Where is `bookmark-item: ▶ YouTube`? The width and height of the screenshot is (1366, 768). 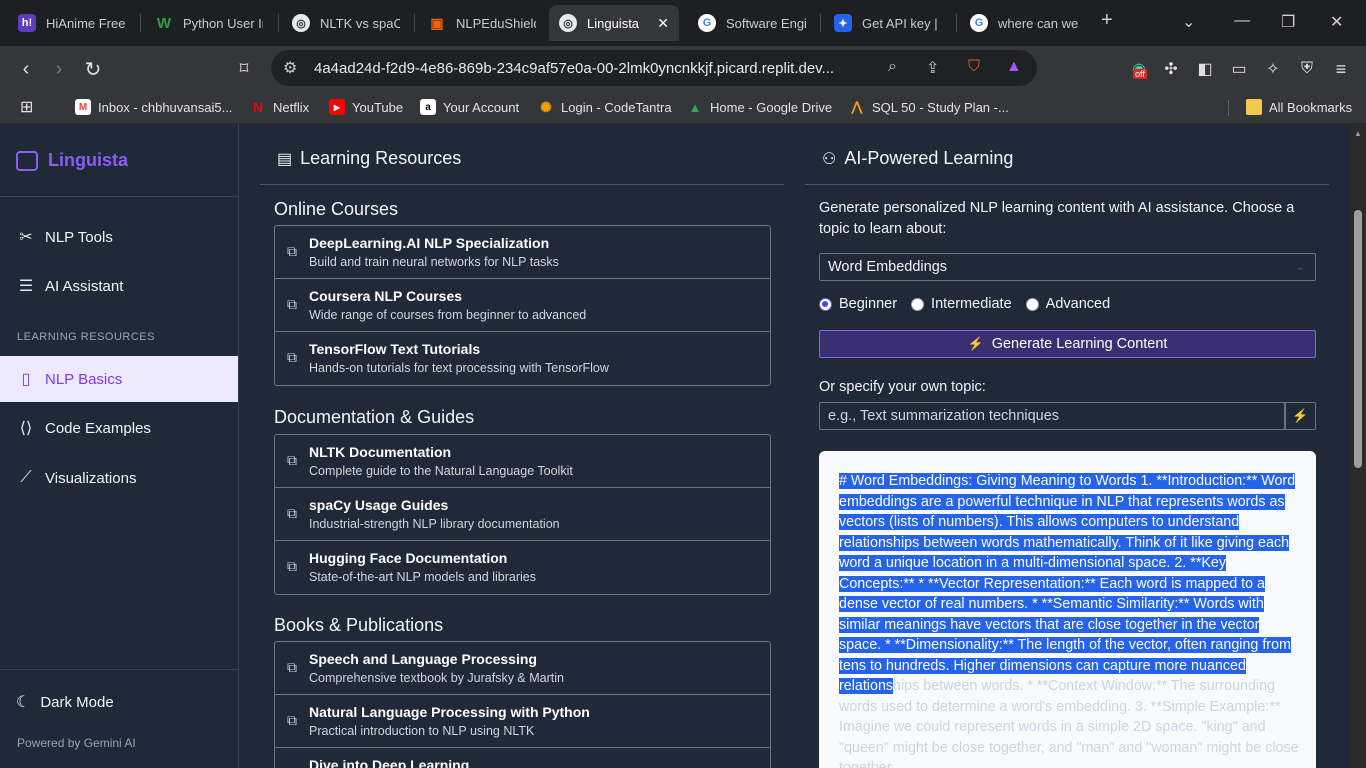 bookmark-item: ▶ YouTube is located at coordinates (366, 107).